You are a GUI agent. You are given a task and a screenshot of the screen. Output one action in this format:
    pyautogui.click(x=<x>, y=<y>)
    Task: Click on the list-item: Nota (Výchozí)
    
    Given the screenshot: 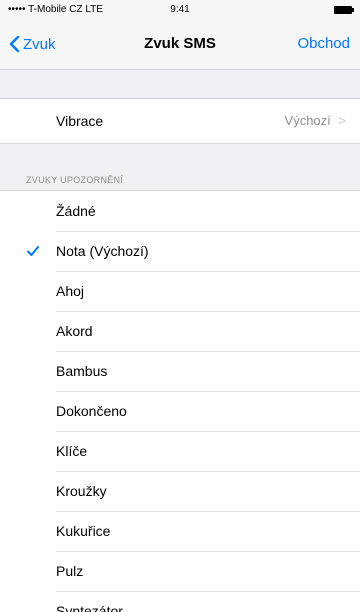 What is the action you would take?
    pyautogui.click(x=180, y=251)
    